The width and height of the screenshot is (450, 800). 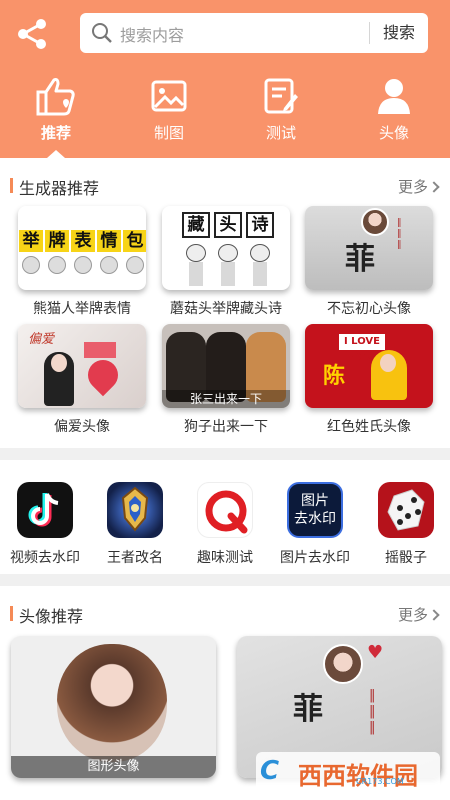 What do you see at coordinates (57, 241) in the screenshot?
I see `thumb-char: 牌` at bounding box center [57, 241].